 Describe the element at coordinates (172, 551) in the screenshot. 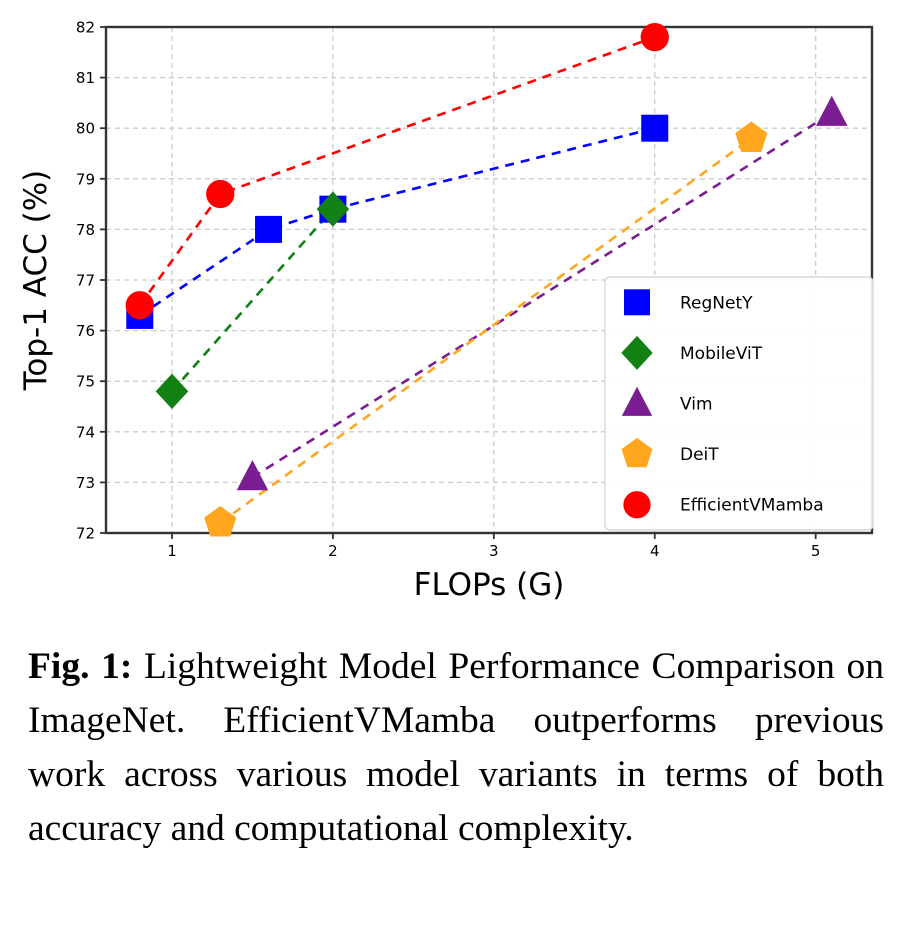

I see `x-tick-label: 1` at that location.